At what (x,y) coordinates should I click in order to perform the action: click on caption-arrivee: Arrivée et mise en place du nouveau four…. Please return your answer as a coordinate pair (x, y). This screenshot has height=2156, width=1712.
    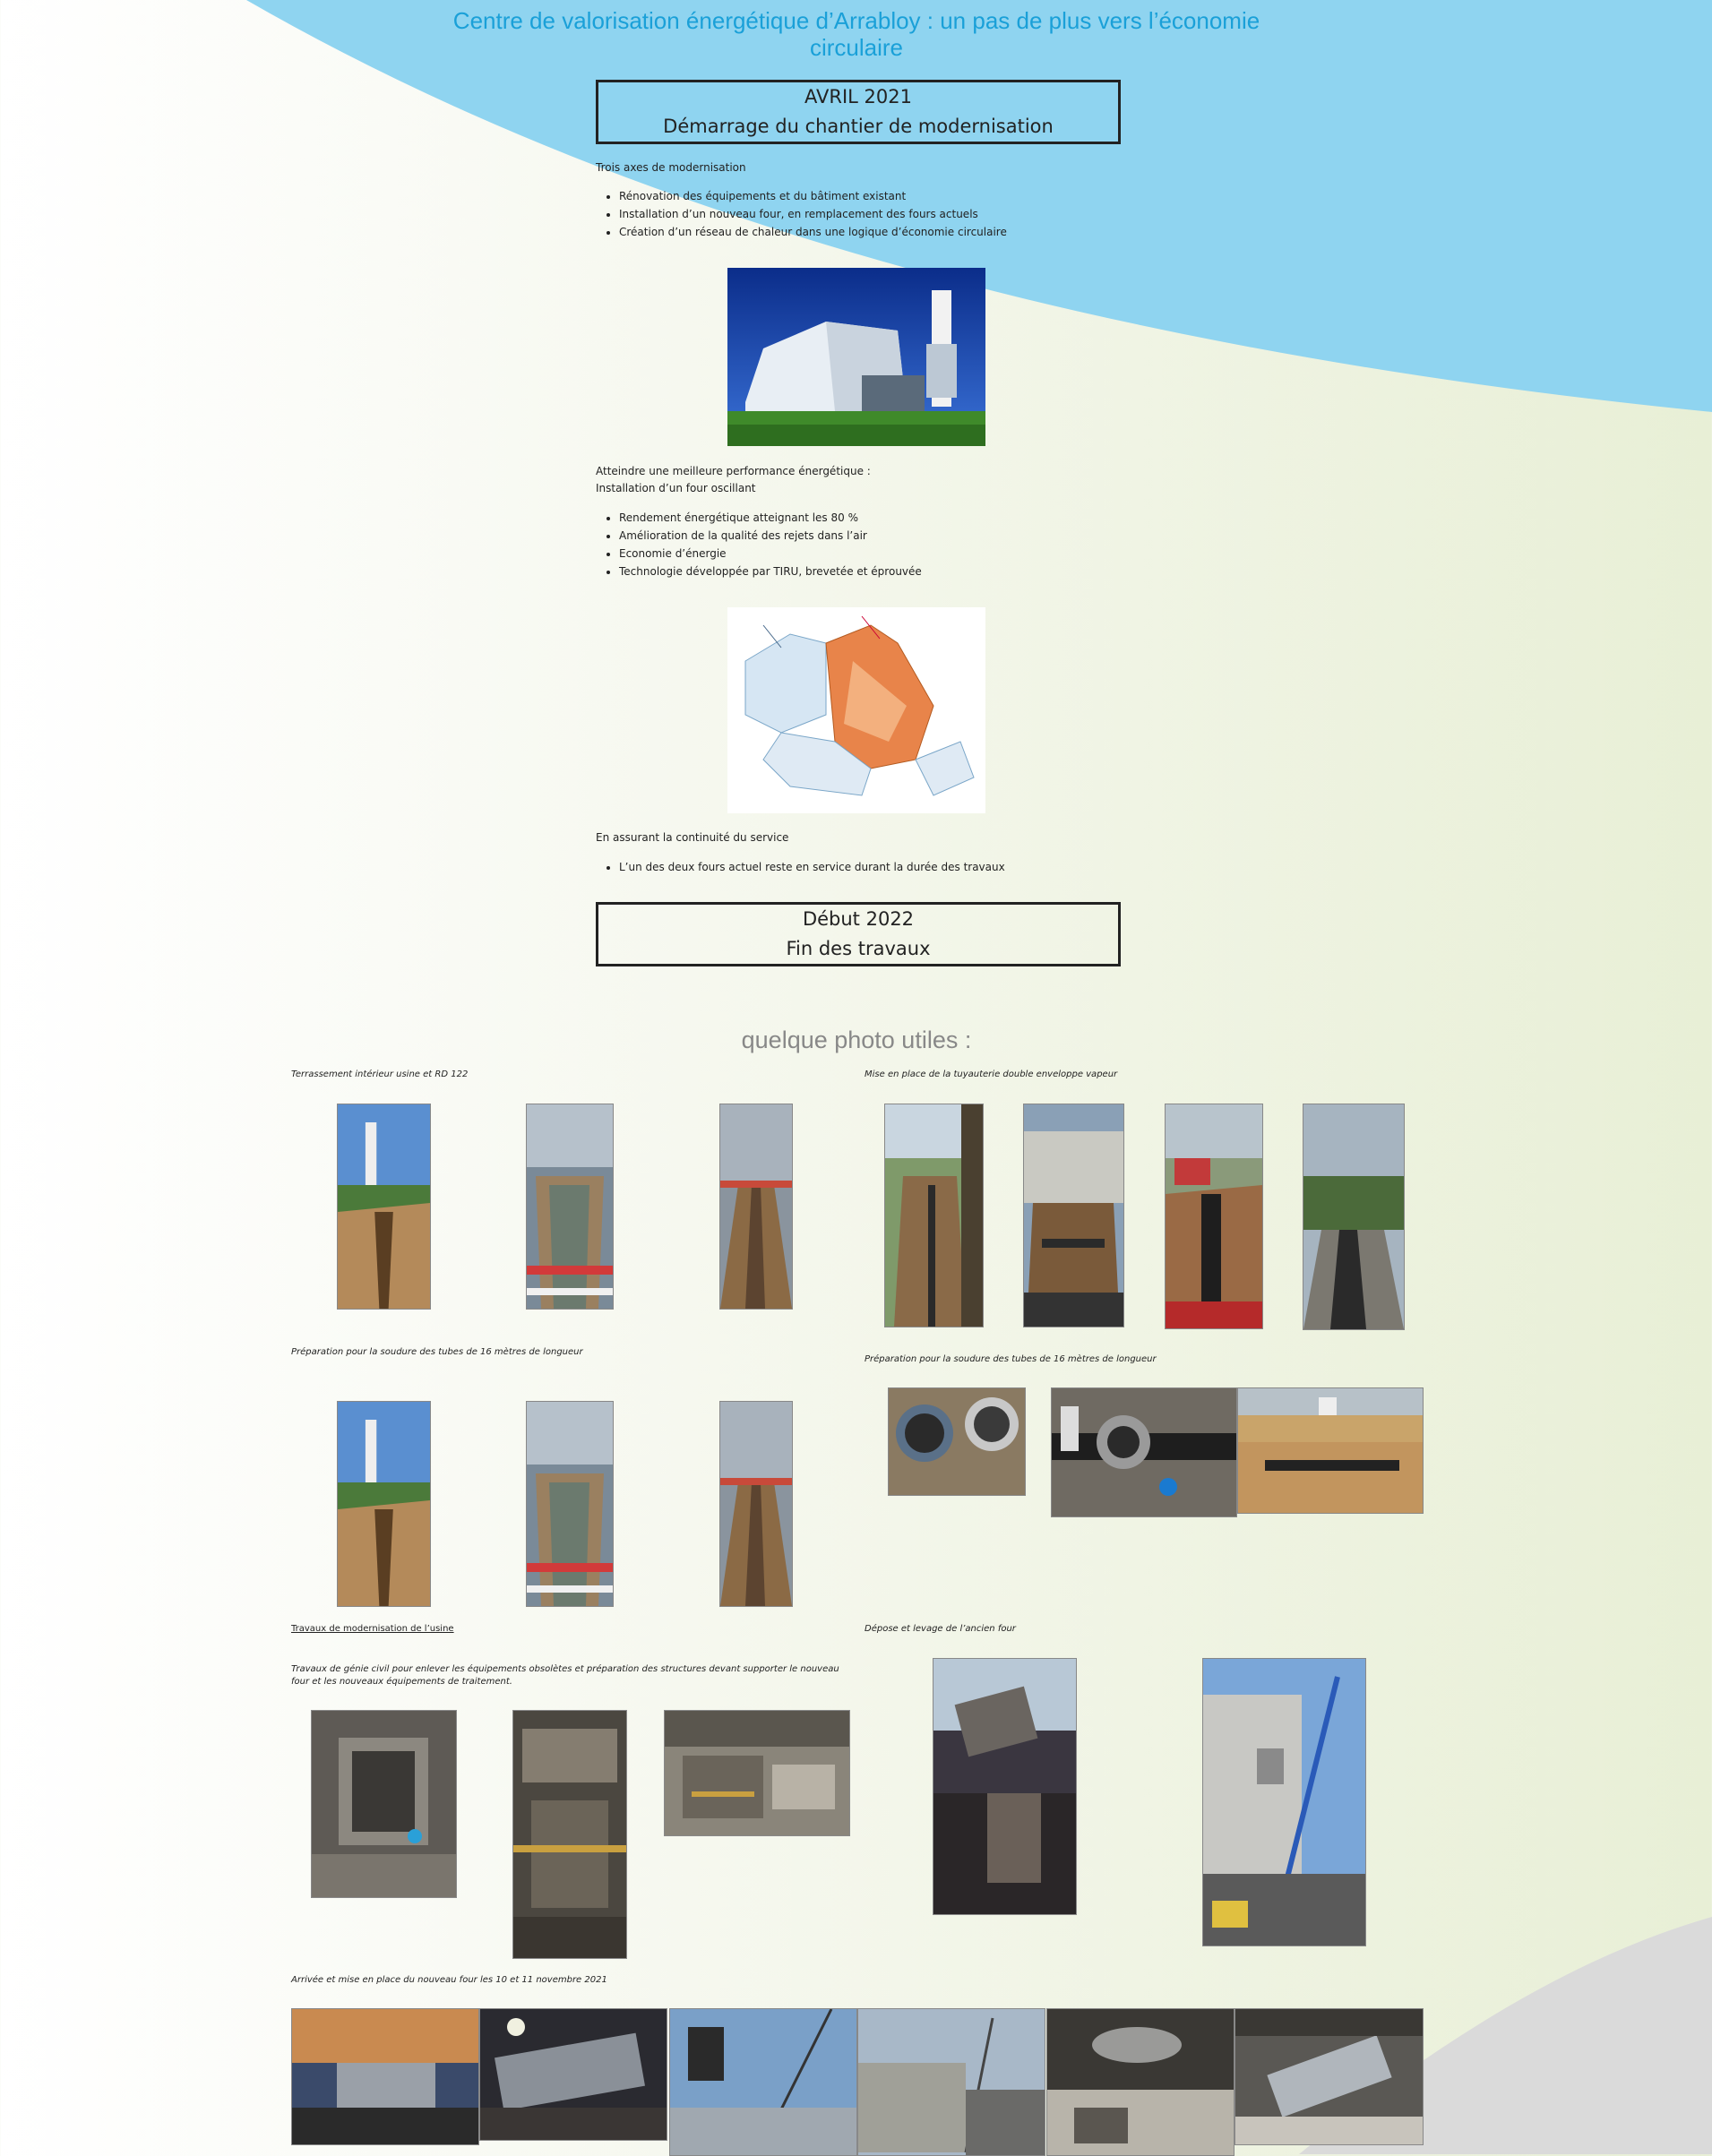
    Looking at the image, I should click on (449, 1980).